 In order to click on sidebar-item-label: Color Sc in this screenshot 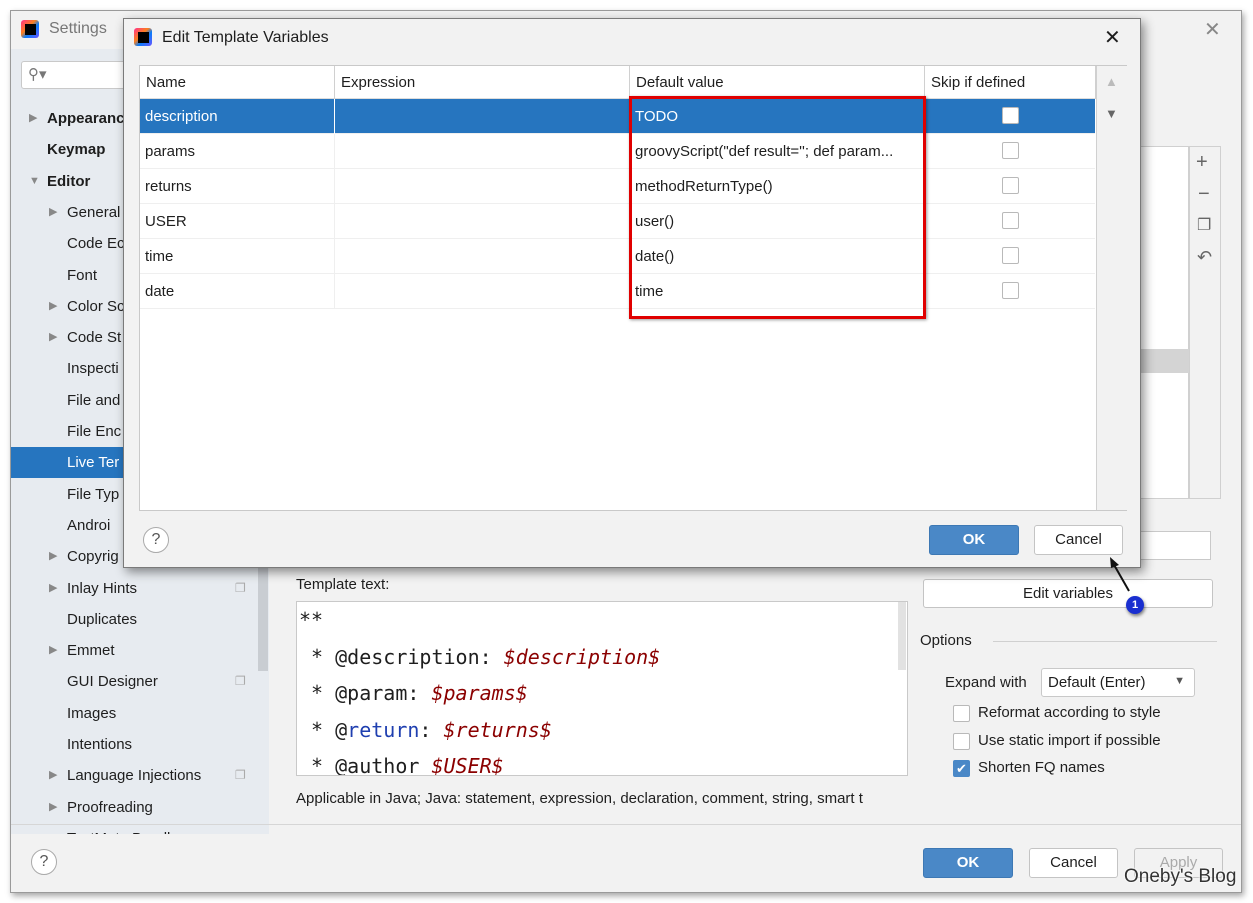, I will do `click(96, 306)`.